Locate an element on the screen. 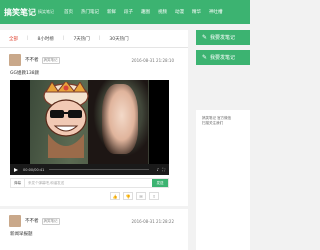  sidebar-note-line2: 扫描关注我们 is located at coordinates (212, 123).